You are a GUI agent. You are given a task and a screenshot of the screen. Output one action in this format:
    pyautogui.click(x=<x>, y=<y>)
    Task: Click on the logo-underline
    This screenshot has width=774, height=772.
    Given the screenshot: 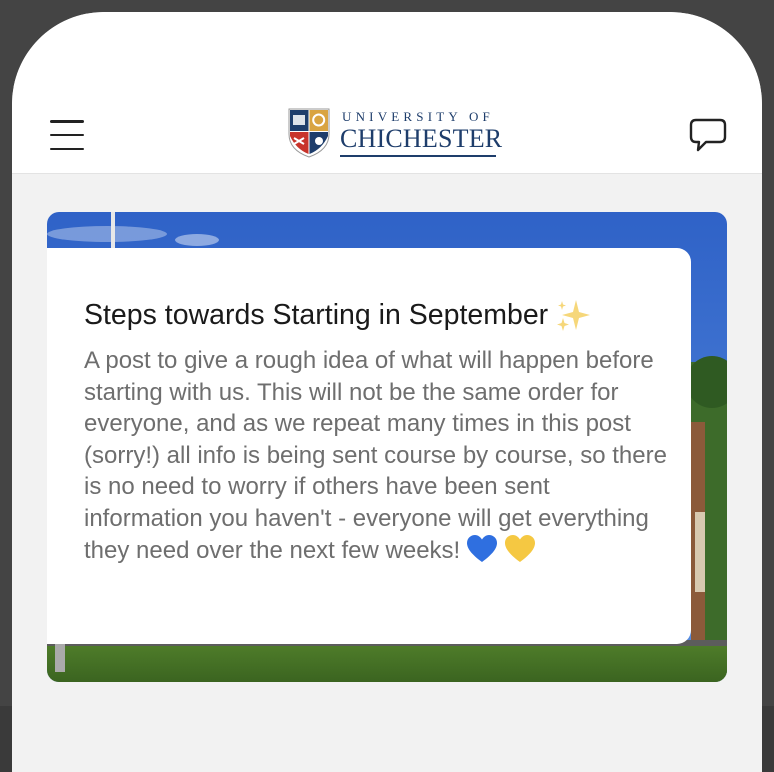 What is the action you would take?
    pyautogui.click(x=418, y=156)
    